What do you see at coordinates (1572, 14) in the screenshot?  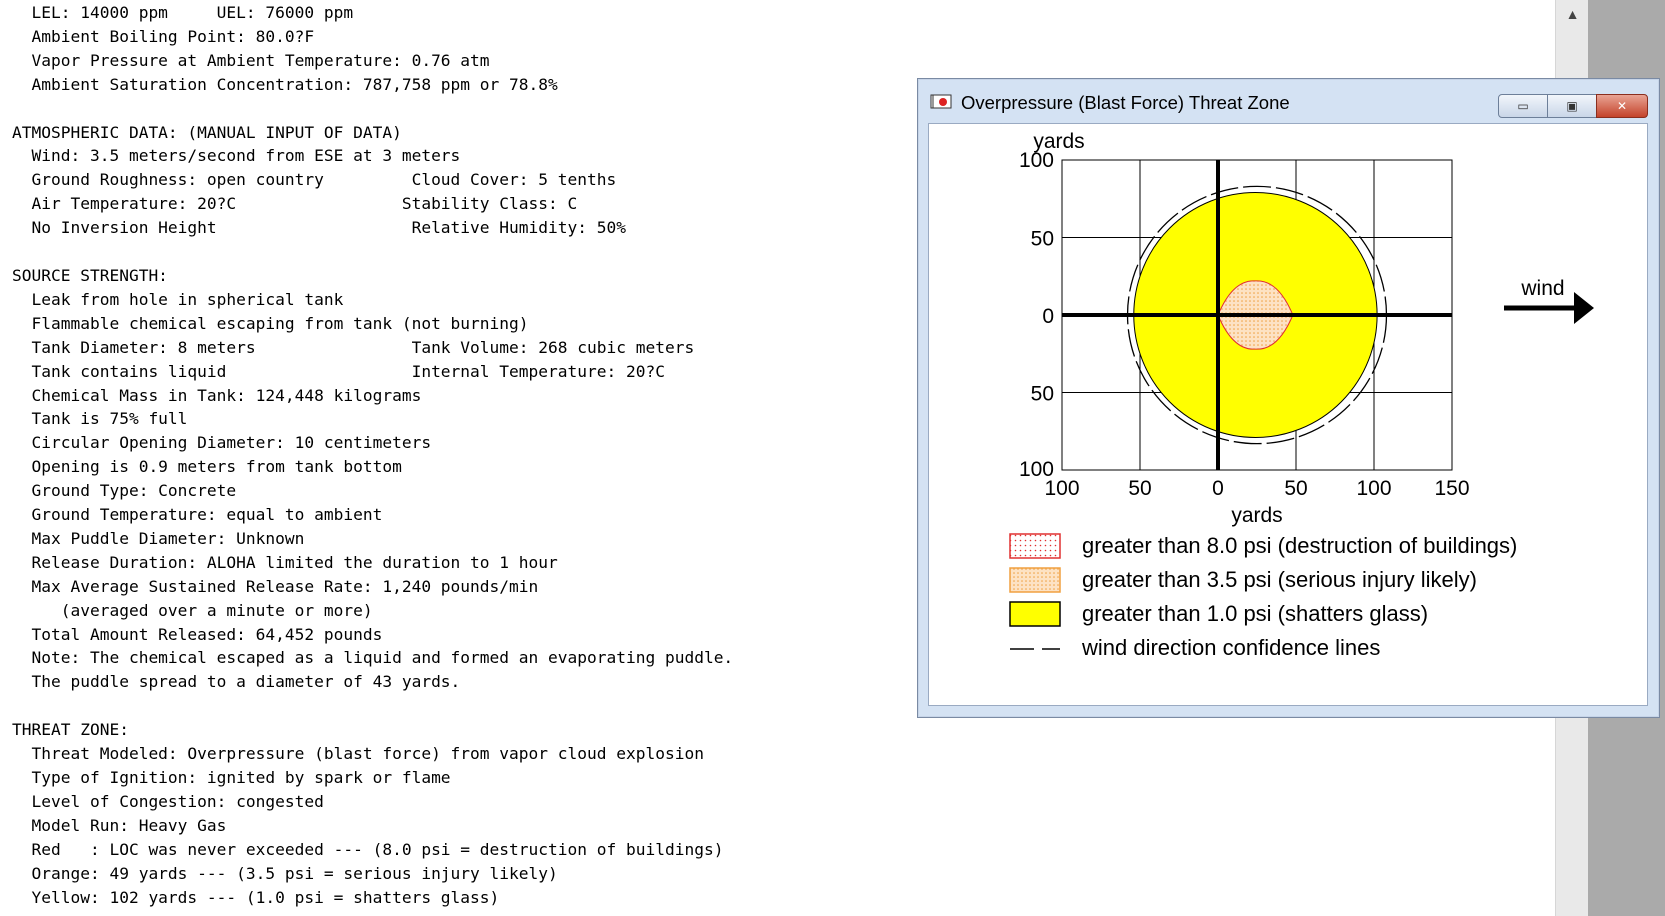 I see `scroll-up-arrow-icon: ▲` at bounding box center [1572, 14].